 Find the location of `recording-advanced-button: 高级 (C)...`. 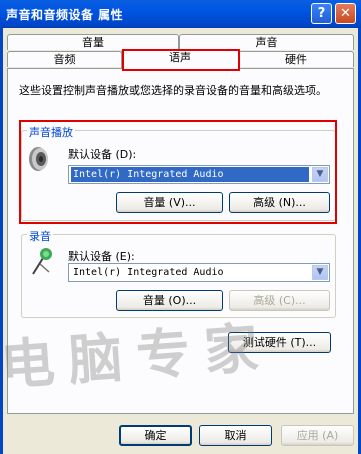

recording-advanced-button: 高级 (C)... is located at coordinates (279, 300).